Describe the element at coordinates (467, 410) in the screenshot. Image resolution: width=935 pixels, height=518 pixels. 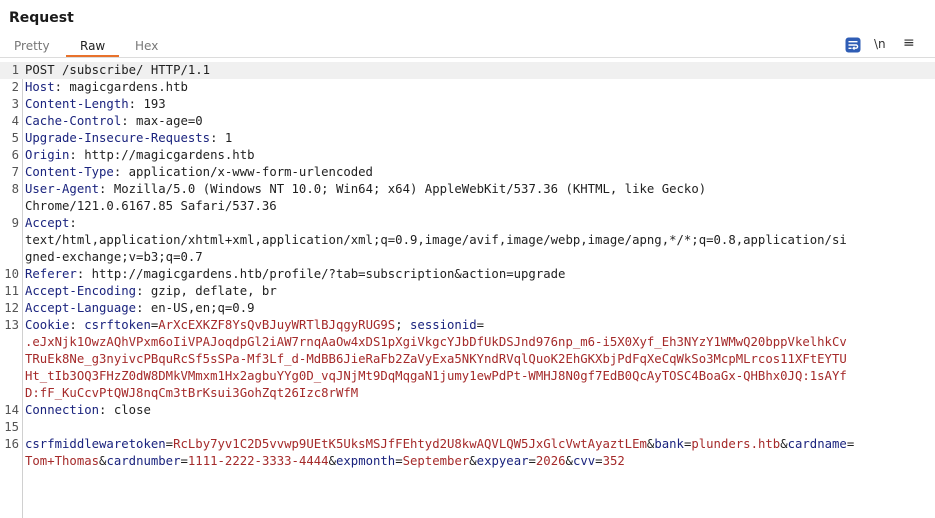
I see `code-line: 14 Connection: close` at that location.